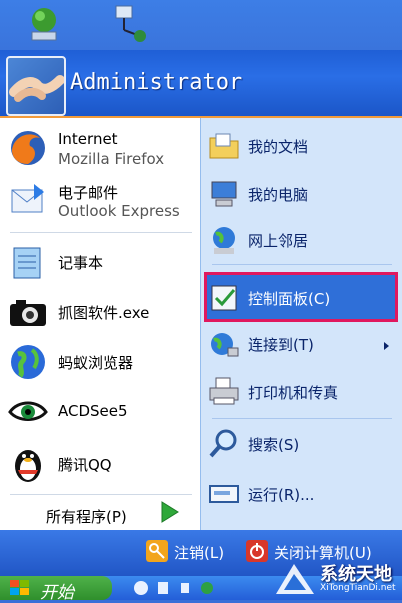 The height and width of the screenshot is (603, 402). I want to click on program-item-notepad: 记事本, so click(101, 262).